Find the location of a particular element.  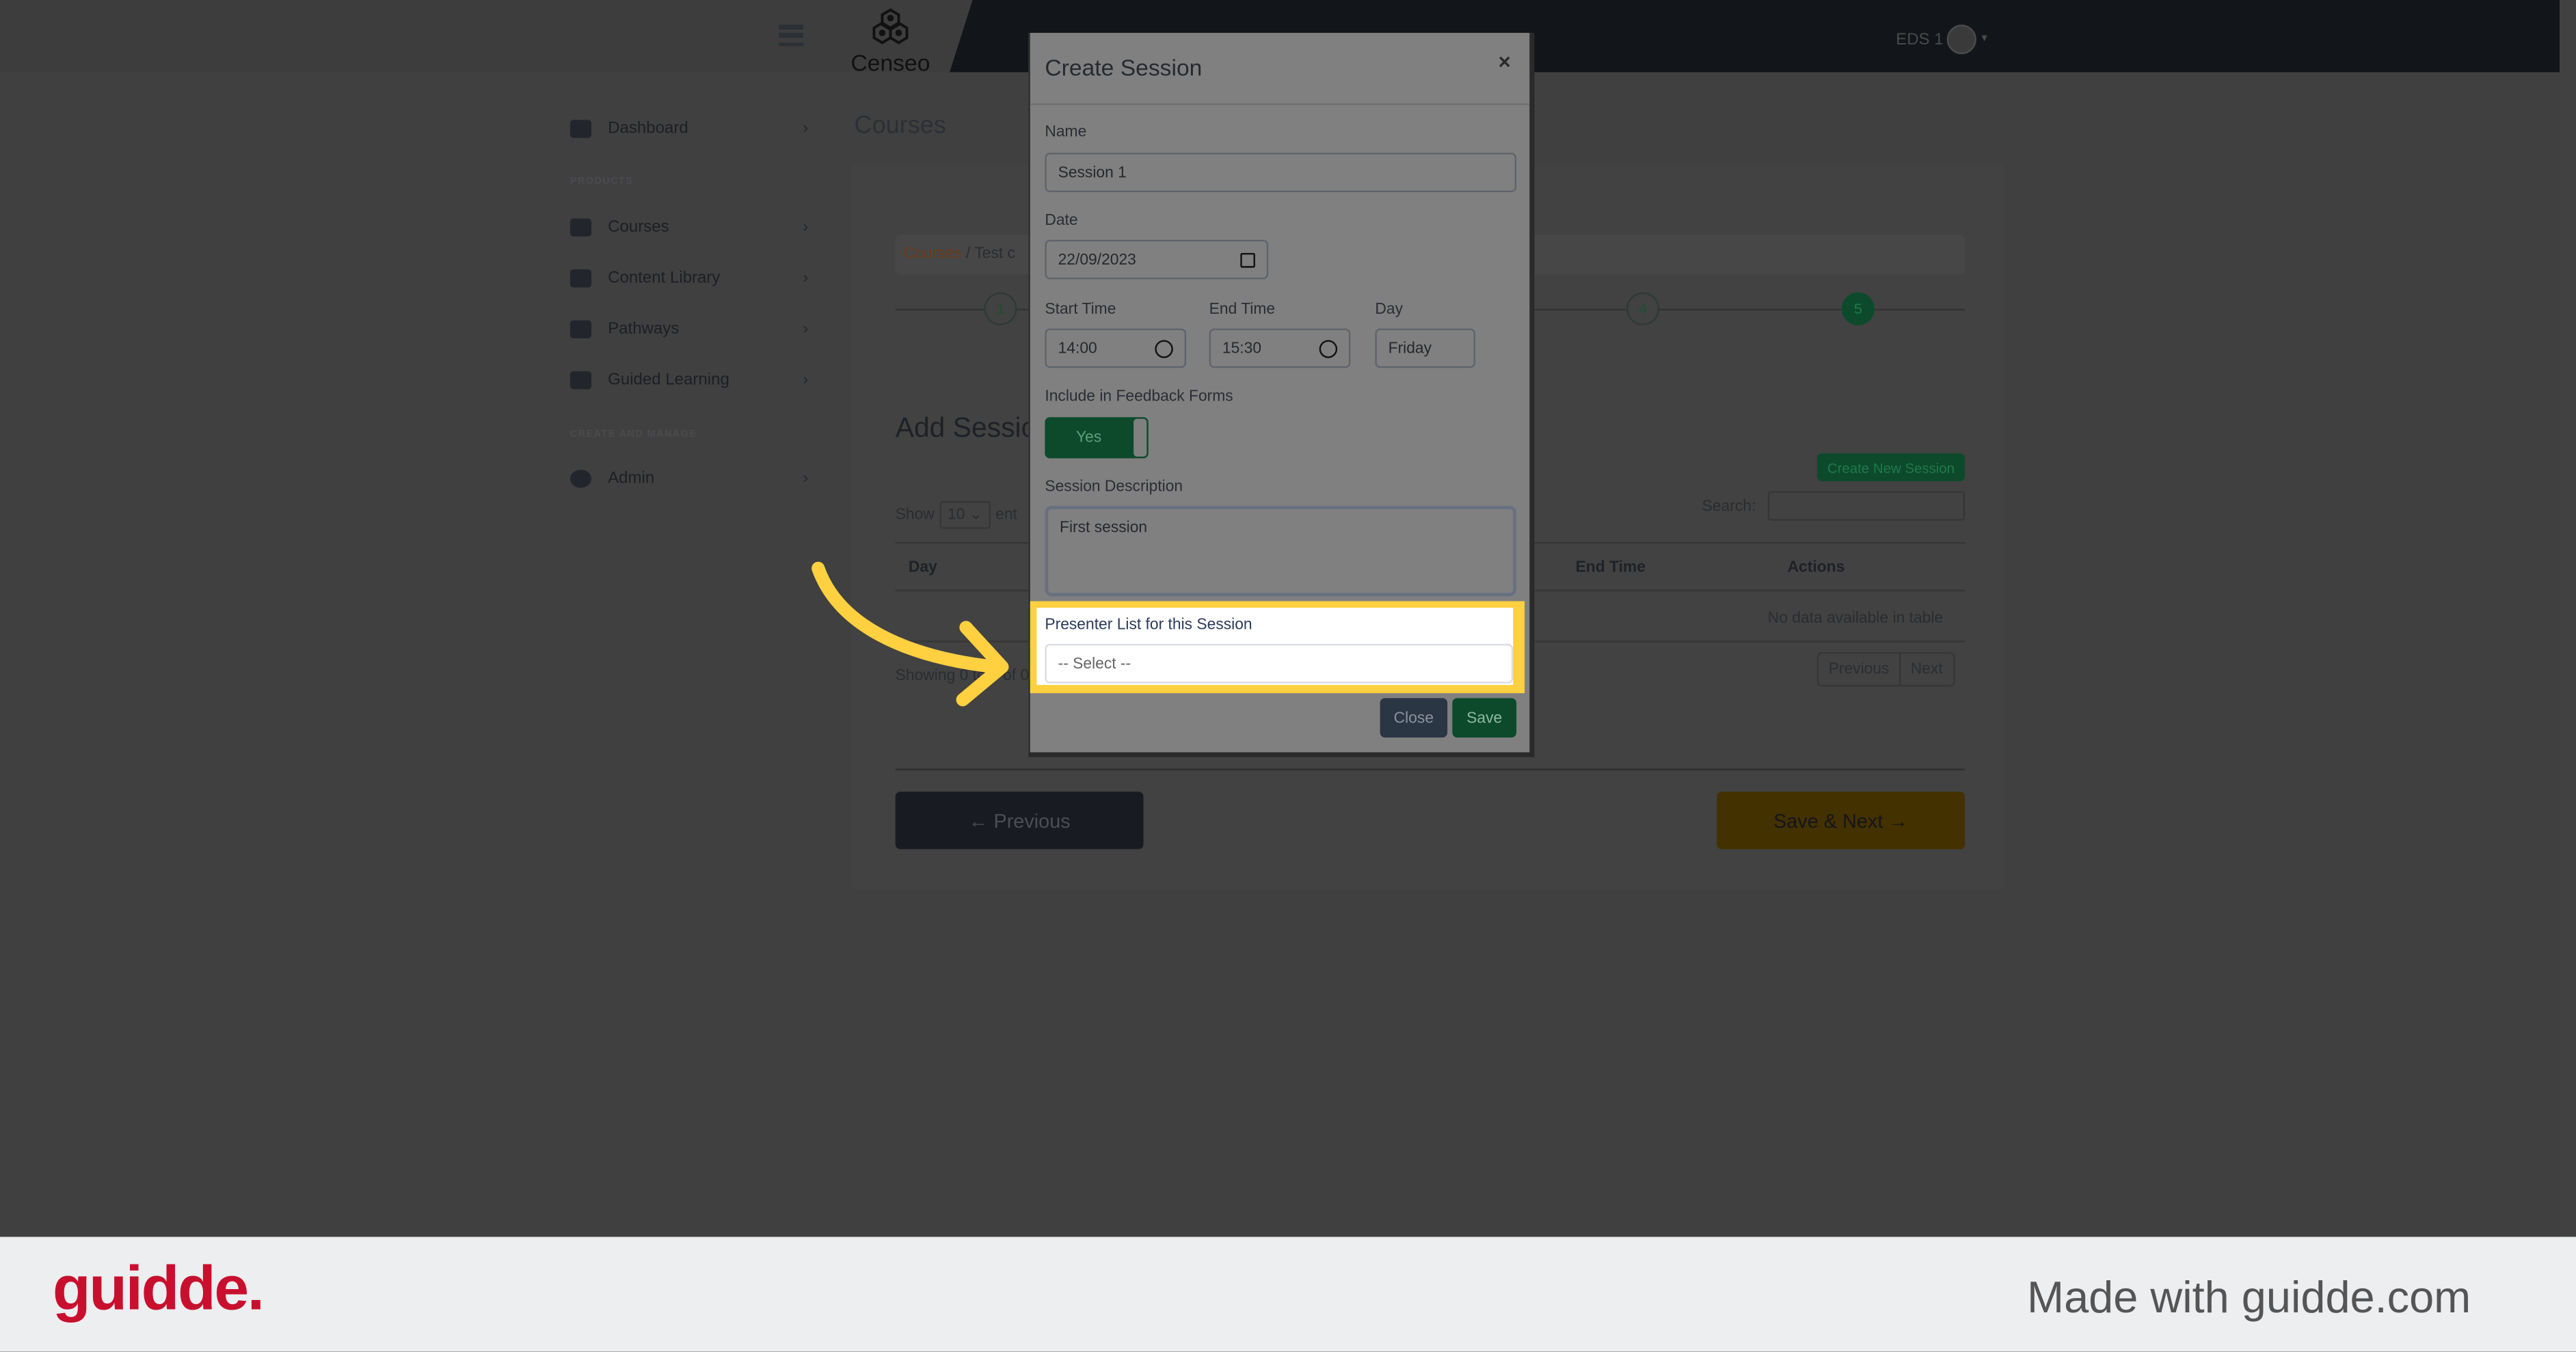

column-end-time: End Time is located at coordinates (1611, 567).